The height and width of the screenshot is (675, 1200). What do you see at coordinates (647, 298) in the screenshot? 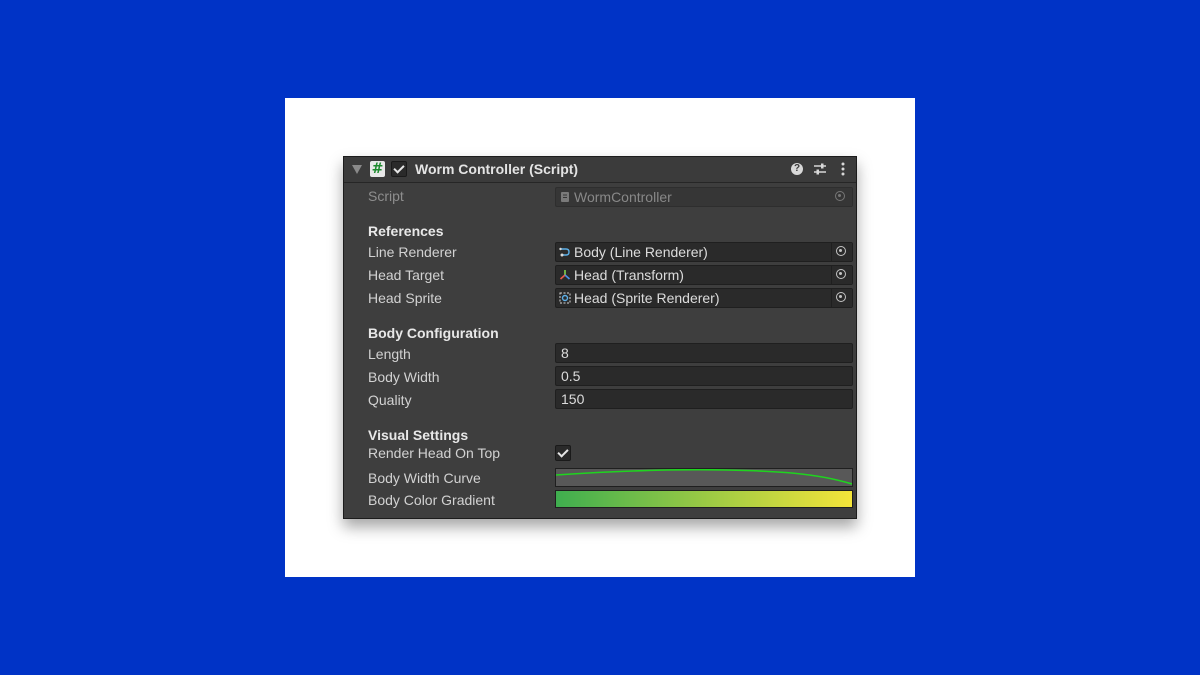
I see `head-sprite-value: Head (Sprite Renderer)` at bounding box center [647, 298].